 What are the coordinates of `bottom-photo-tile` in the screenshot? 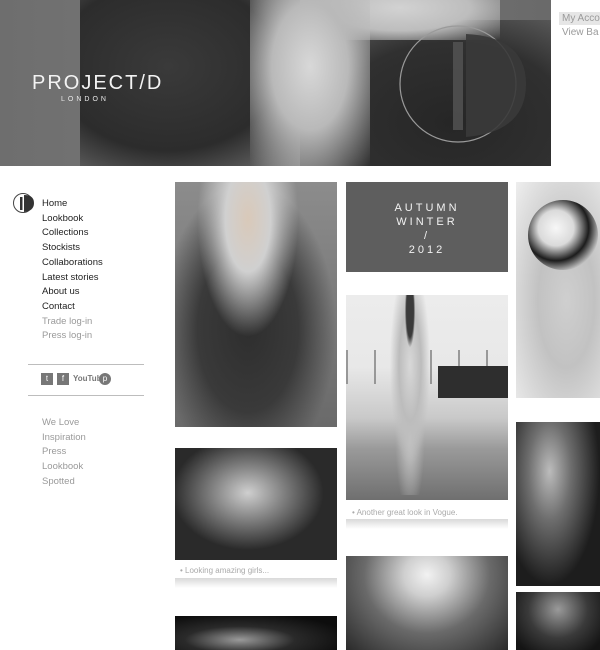 It's located at (256, 633).